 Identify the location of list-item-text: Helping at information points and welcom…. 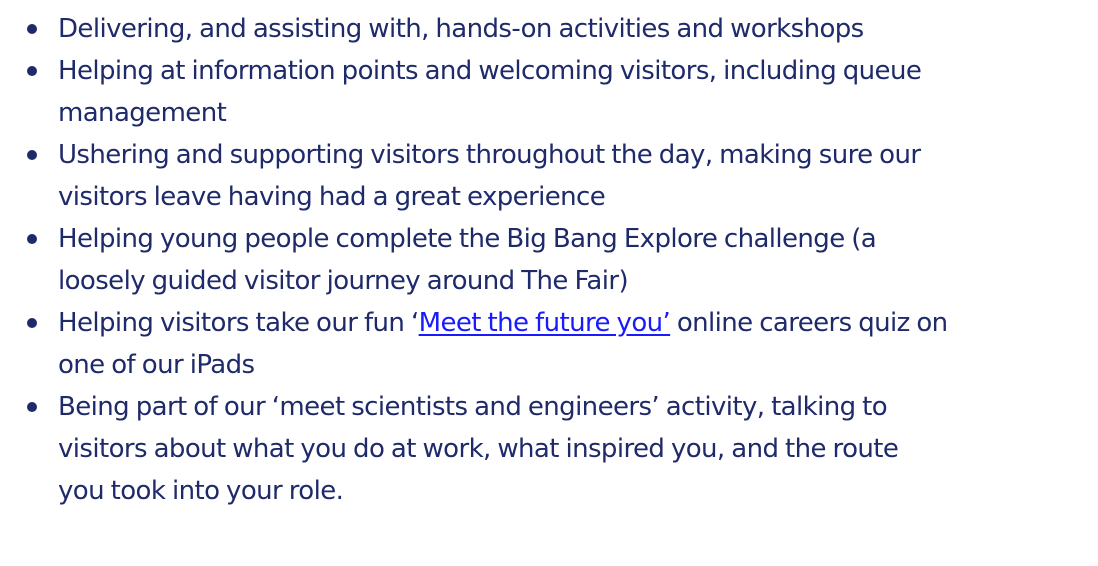
(490, 71).